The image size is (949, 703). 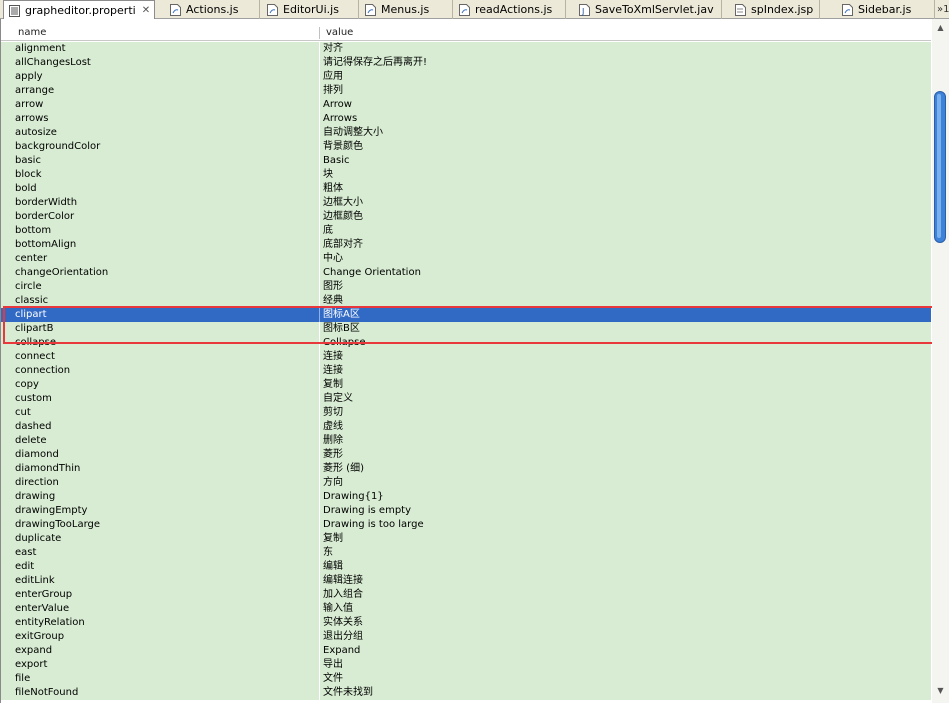 I want to click on table-row: connect 连接, so click(x=466, y=357).